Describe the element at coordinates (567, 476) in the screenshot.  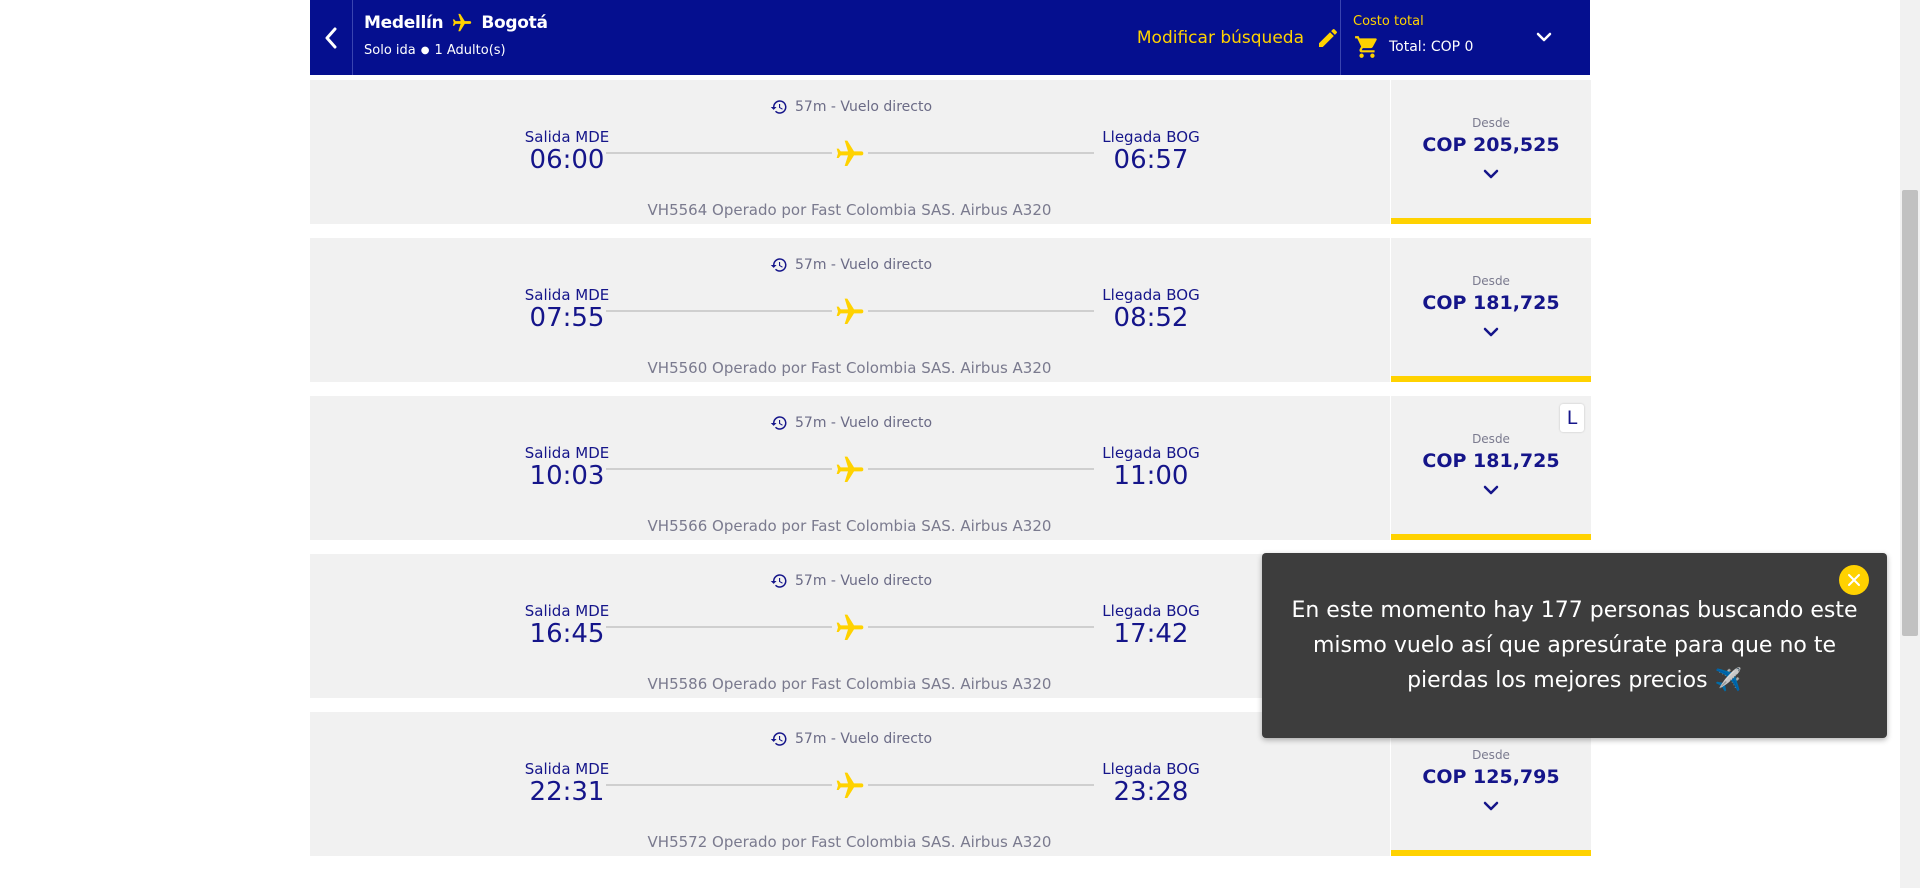
I see `departure-time: 10:03` at that location.